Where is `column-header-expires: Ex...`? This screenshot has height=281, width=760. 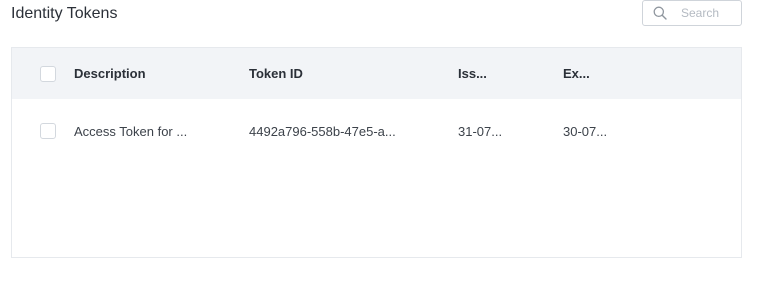
column-header-expires: Ex... is located at coordinates (576, 73).